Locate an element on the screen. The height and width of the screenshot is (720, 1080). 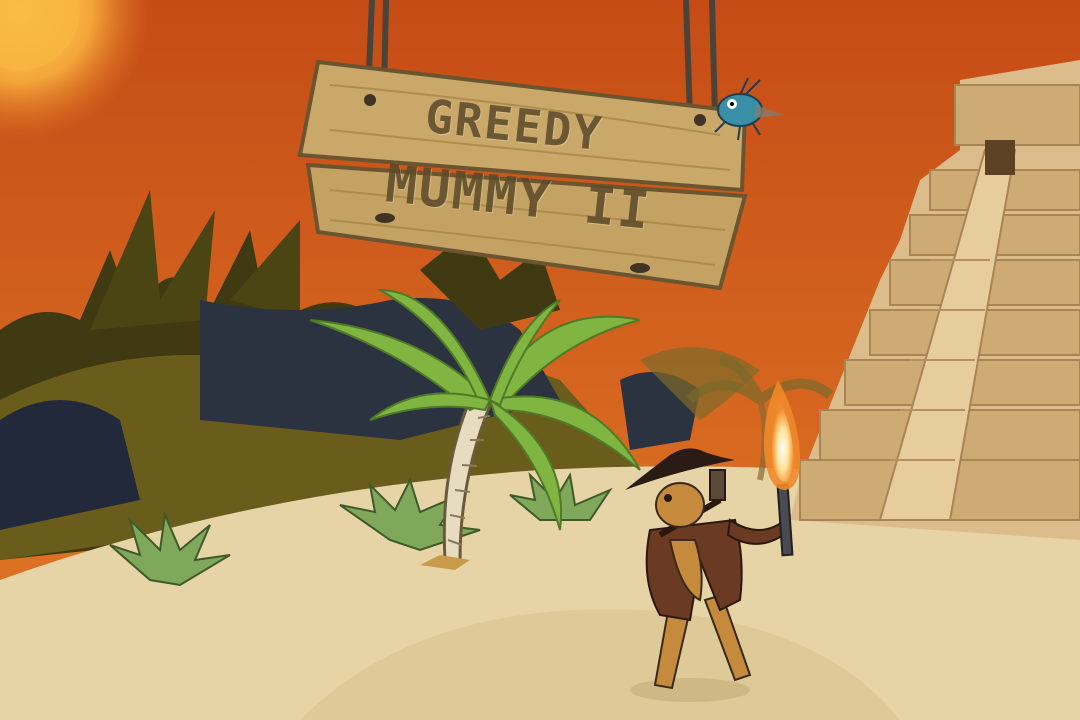
character-shadow is located at coordinates (690, 690).